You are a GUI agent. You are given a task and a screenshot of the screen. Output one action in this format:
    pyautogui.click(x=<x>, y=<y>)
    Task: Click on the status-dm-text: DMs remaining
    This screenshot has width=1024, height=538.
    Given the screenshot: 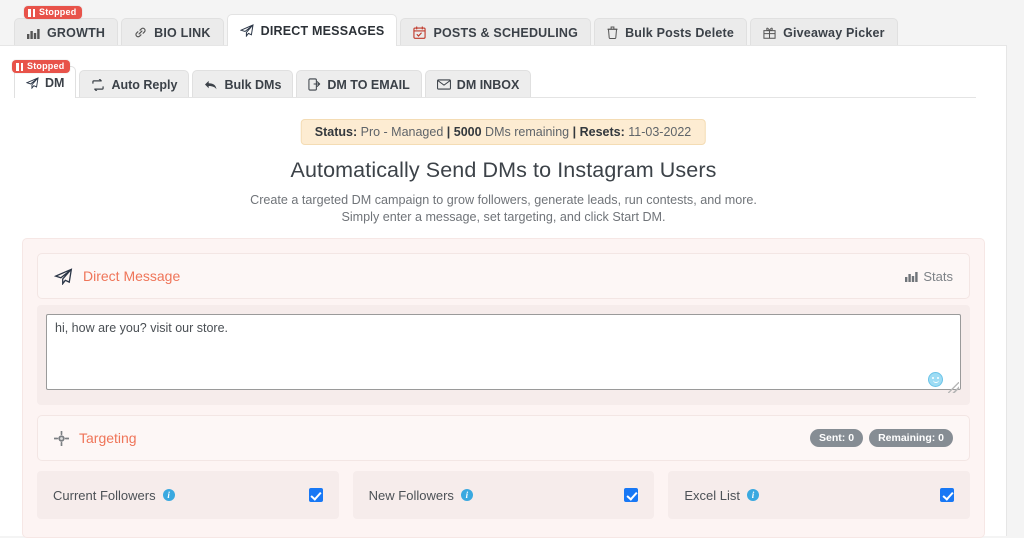 What is the action you would take?
    pyautogui.click(x=527, y=132)
    